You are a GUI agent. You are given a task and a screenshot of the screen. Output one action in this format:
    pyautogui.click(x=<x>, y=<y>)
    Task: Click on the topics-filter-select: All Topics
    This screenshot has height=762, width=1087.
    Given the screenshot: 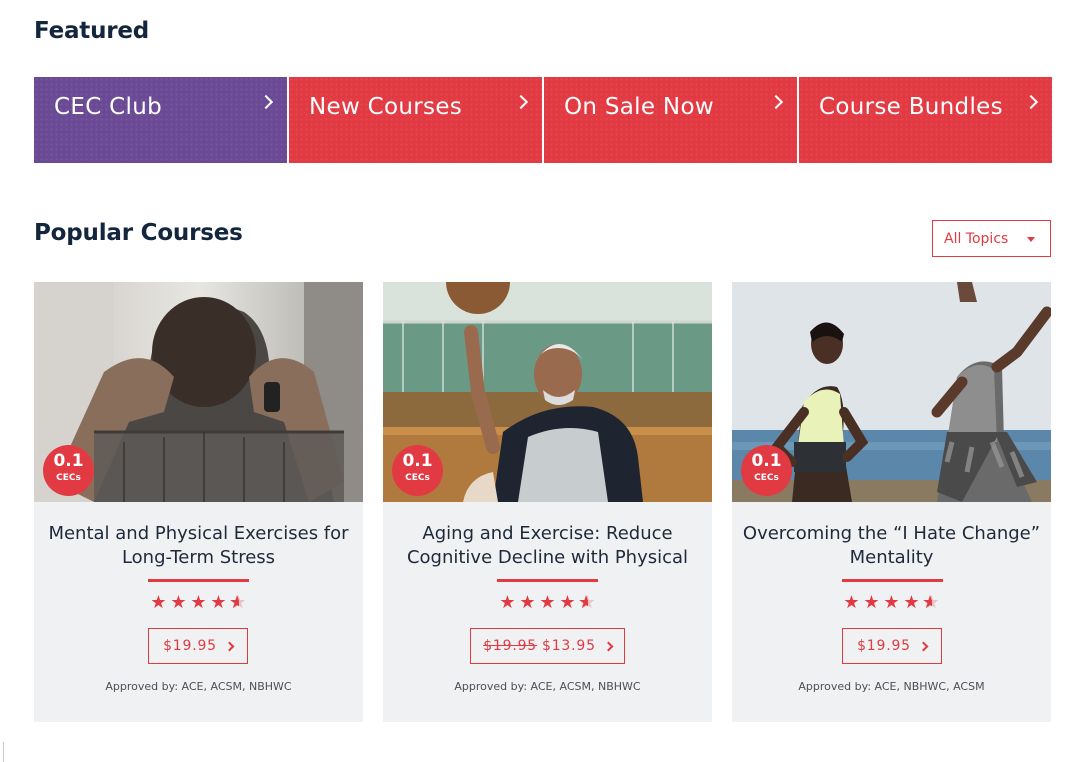 What is the action you would take?
    pyautogui.click(x=991, y=238)
    